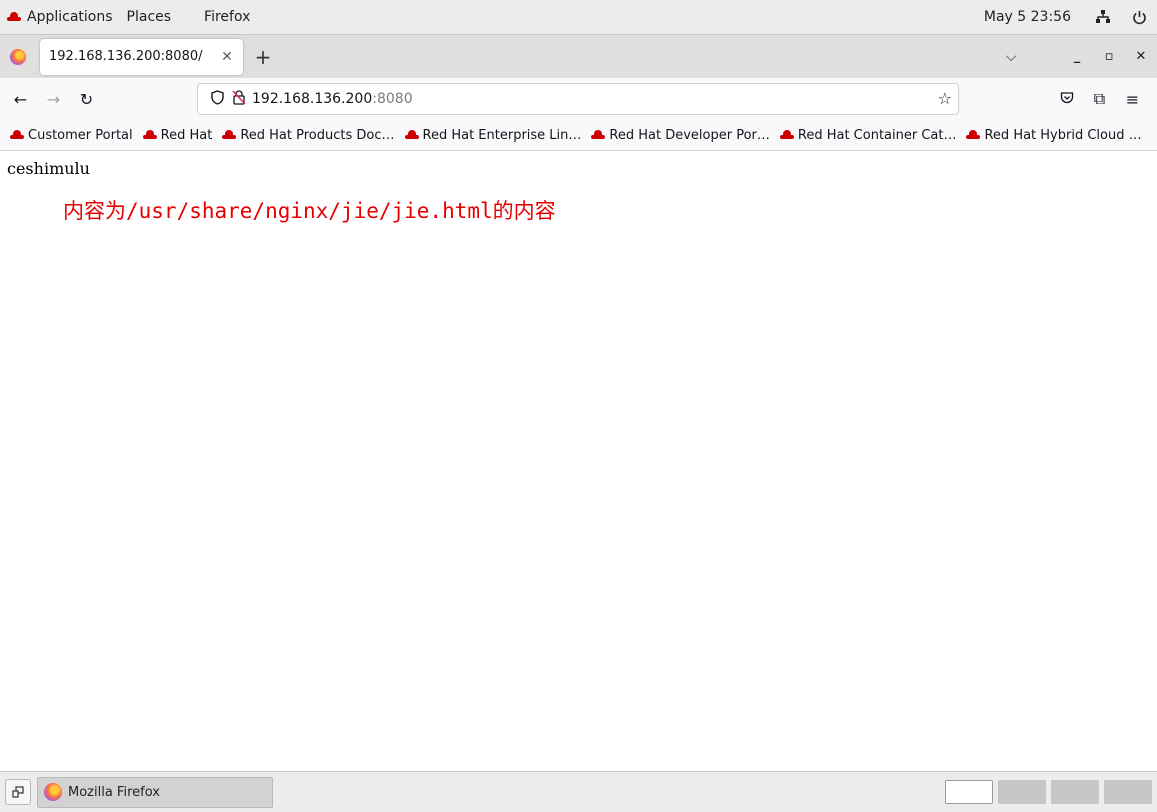 The width and height of the screenshot is (1157, 812). What do you see at coordinates (945, 98) in the screenshot?
I see `bookmark-star-icon: ☆` at bounding box center [945, 98].